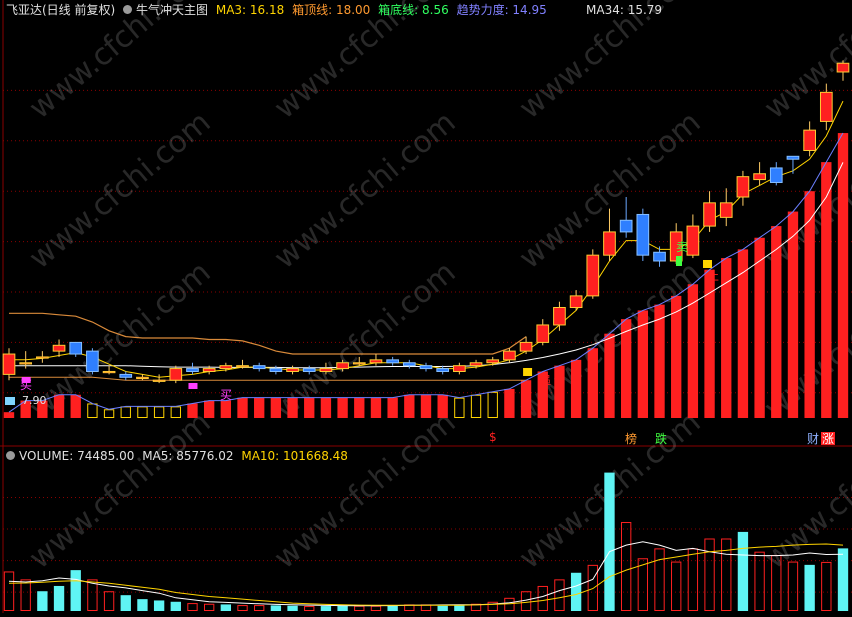 The image size is (852, 617). I want to click on volume-settings-icon, so click(10, 455).